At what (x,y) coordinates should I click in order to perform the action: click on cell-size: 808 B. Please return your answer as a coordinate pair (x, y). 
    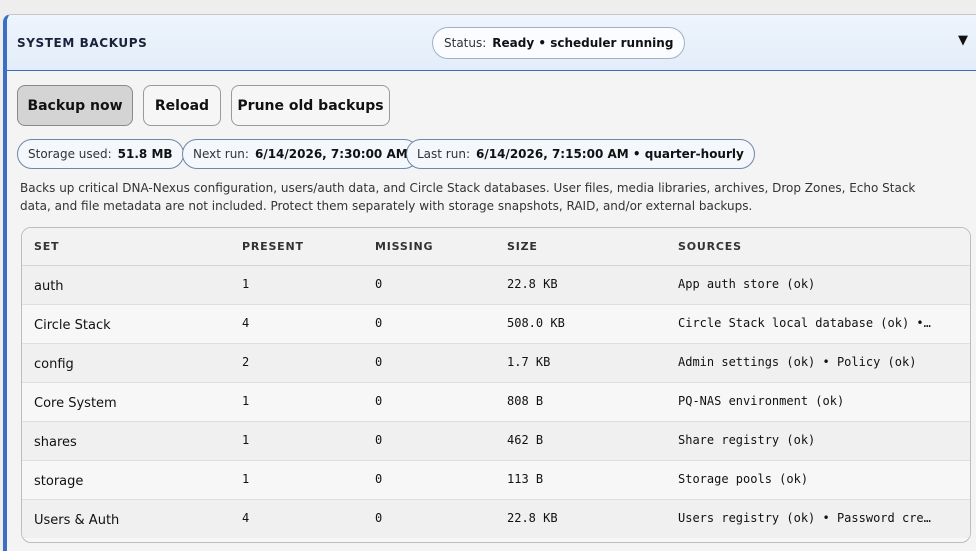
    Looking at the image, I should click on (580, 402).